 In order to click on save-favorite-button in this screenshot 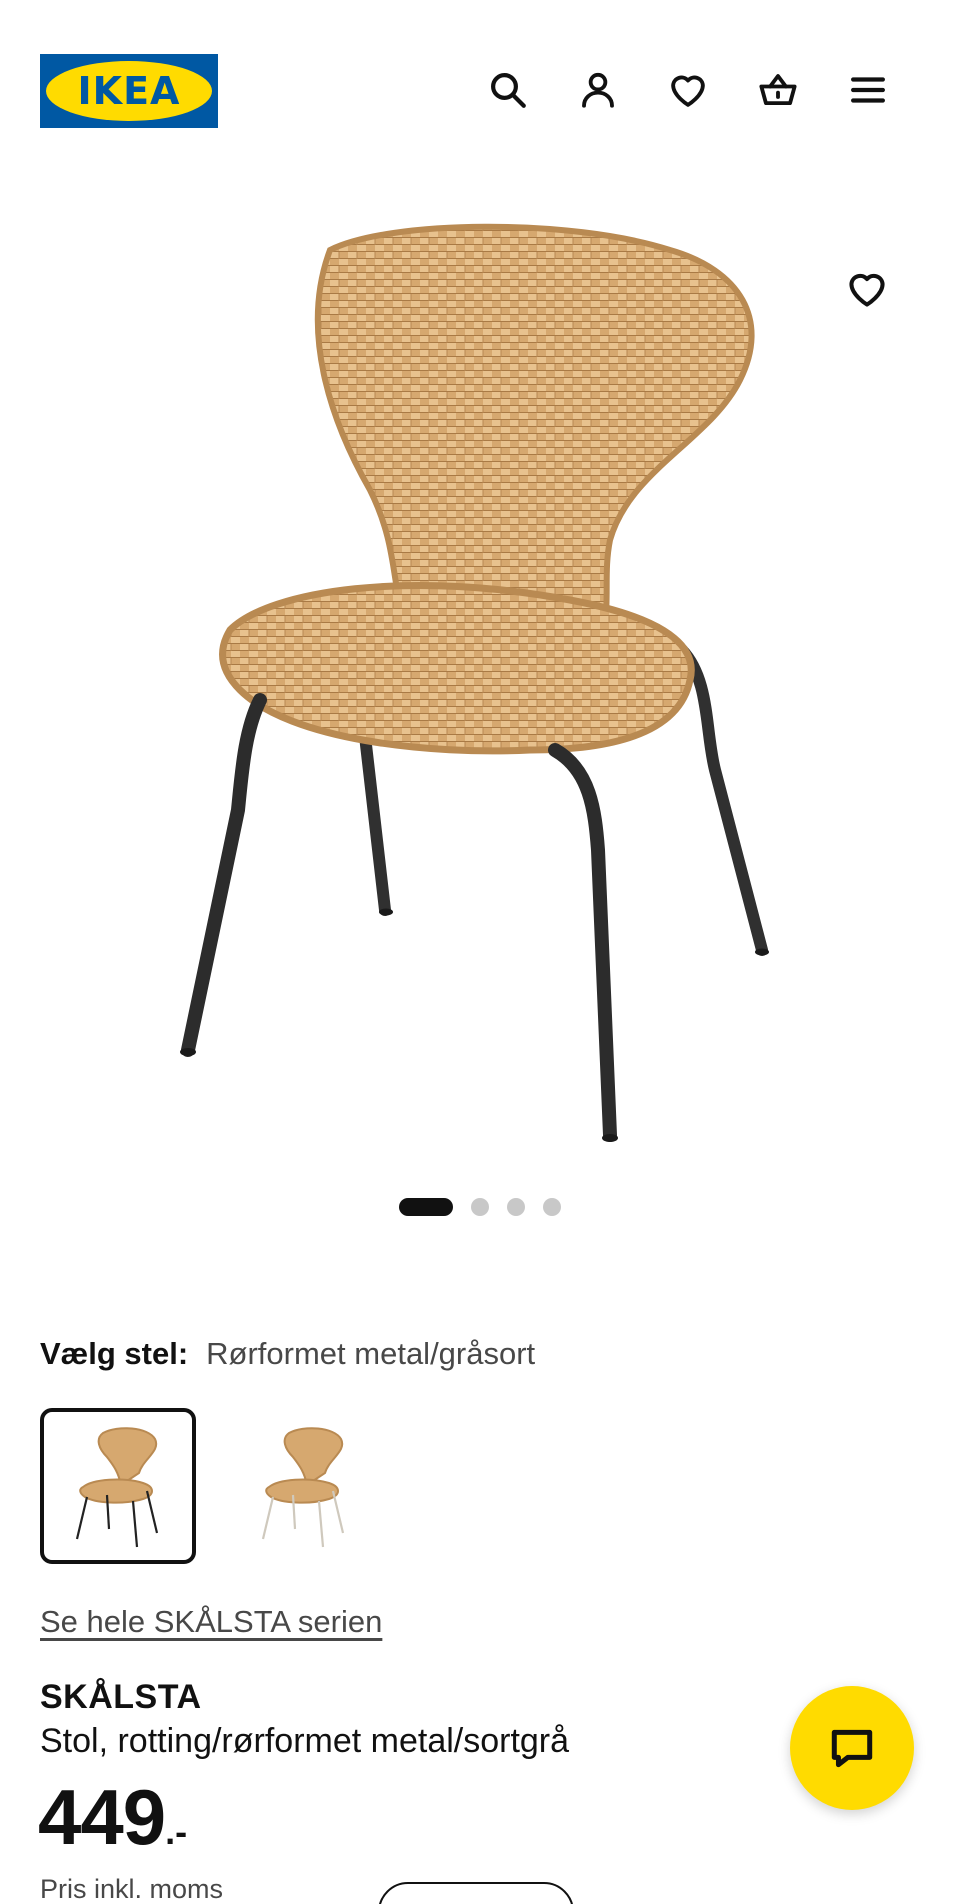, I will do `click(867, 289)`.